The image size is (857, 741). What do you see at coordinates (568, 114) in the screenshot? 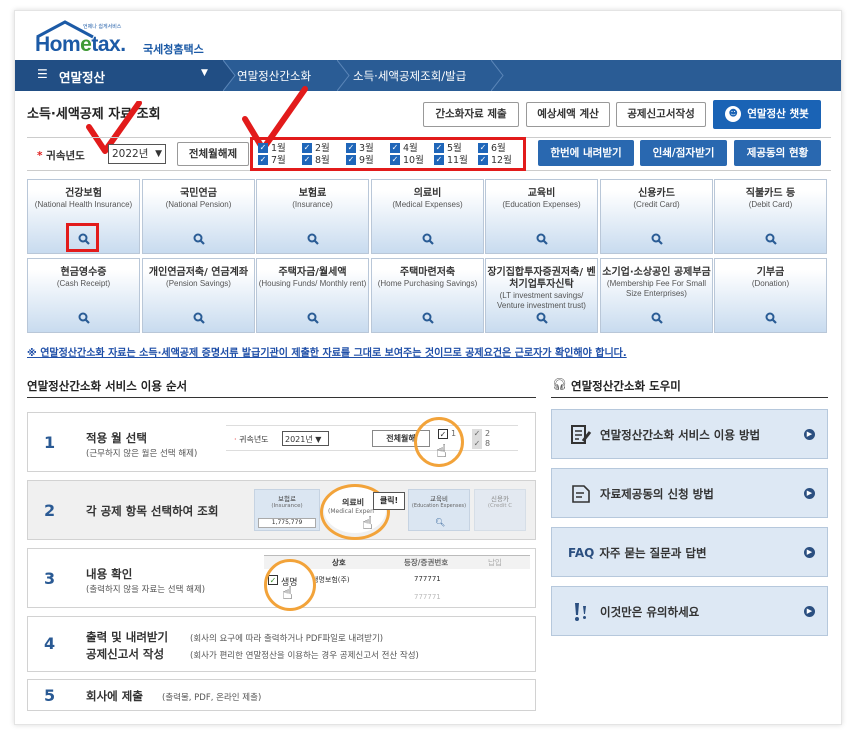
I see `estimate-tax-button: 예상세액 계산` at bounding box center [568, 114].